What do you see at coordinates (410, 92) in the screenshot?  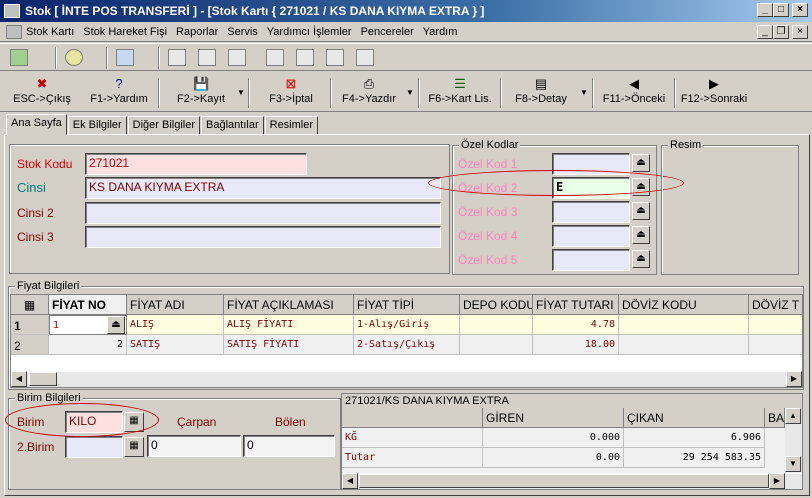 I see `print-dropdown-arrow: ▼` at bounding box center [410, 92].